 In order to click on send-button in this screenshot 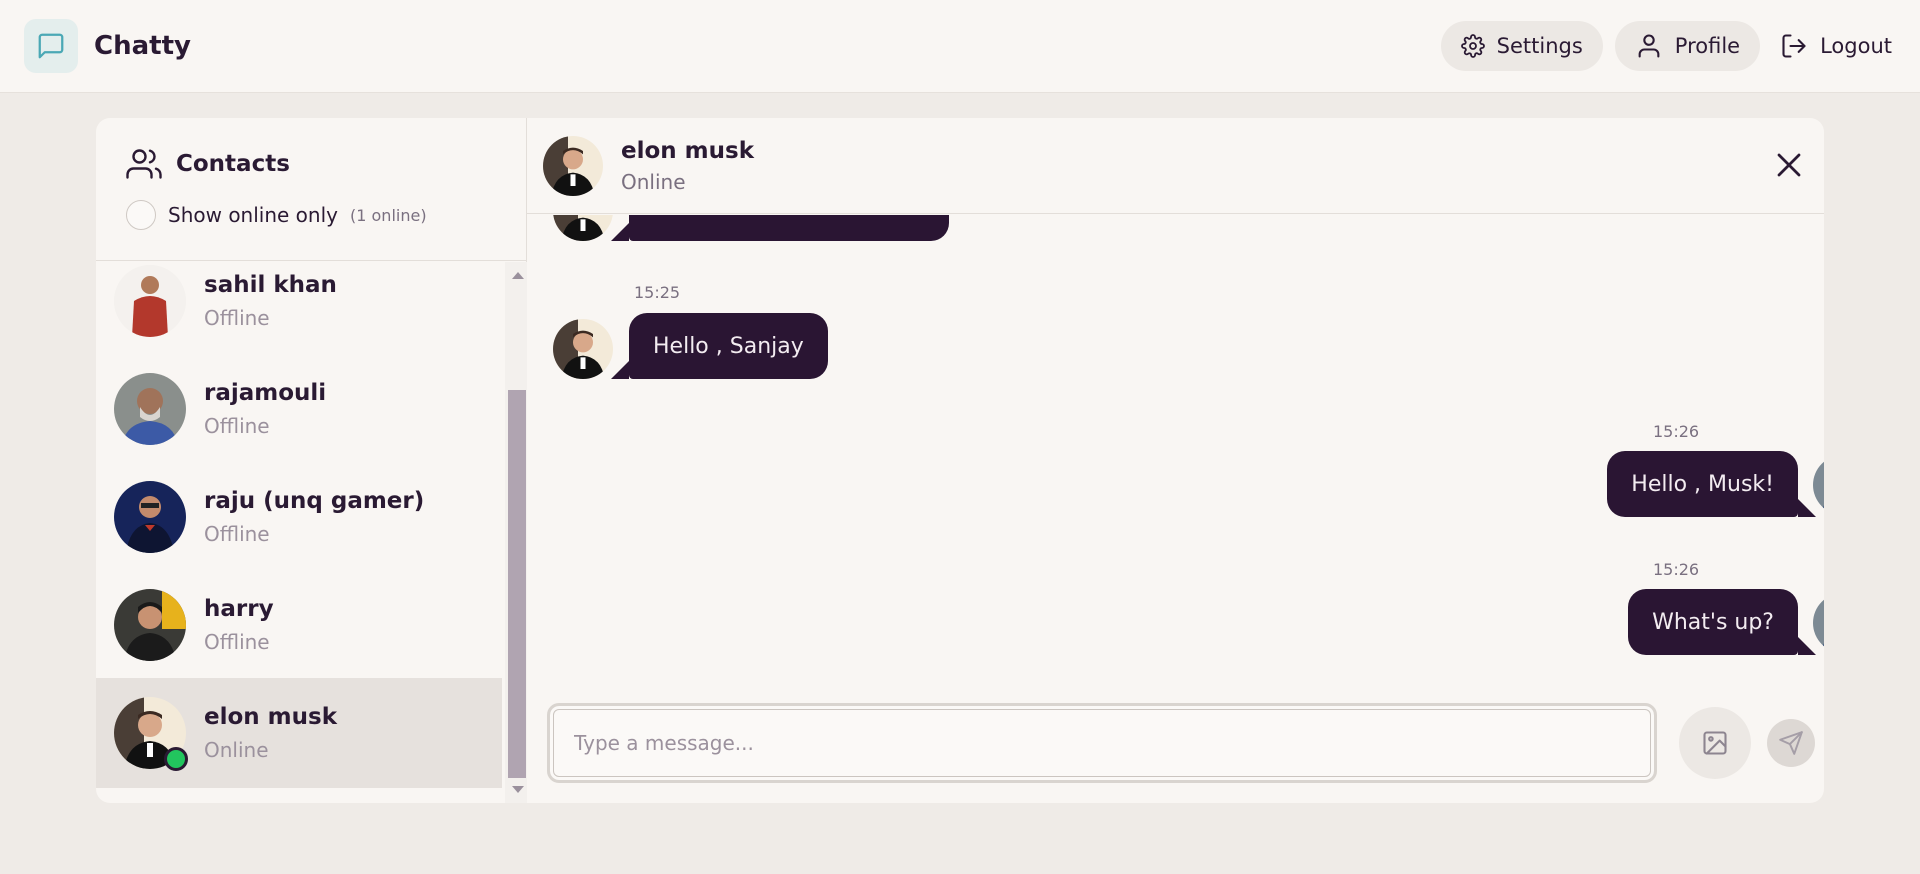, I will do `click(1791, 743)`.